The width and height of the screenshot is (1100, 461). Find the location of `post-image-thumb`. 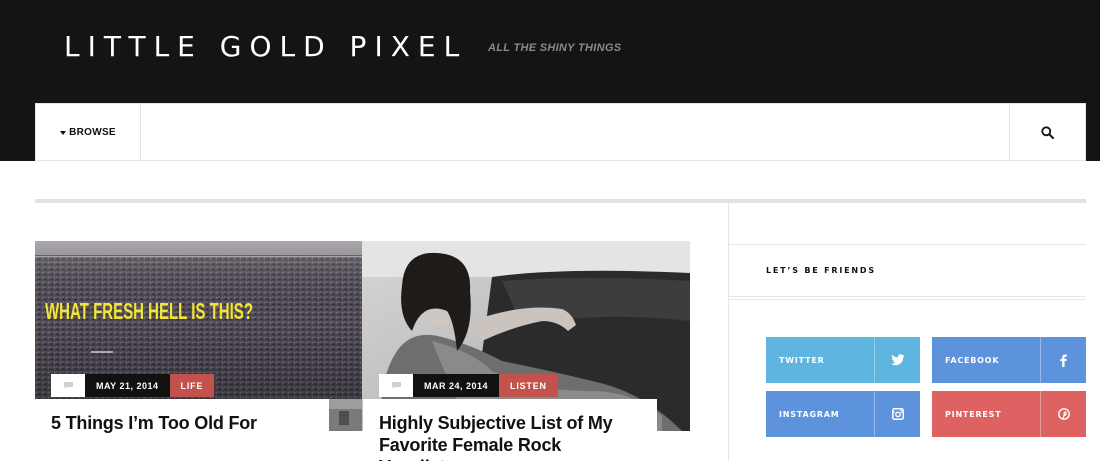

post-image-thumb is located at coordinates (345, 415).